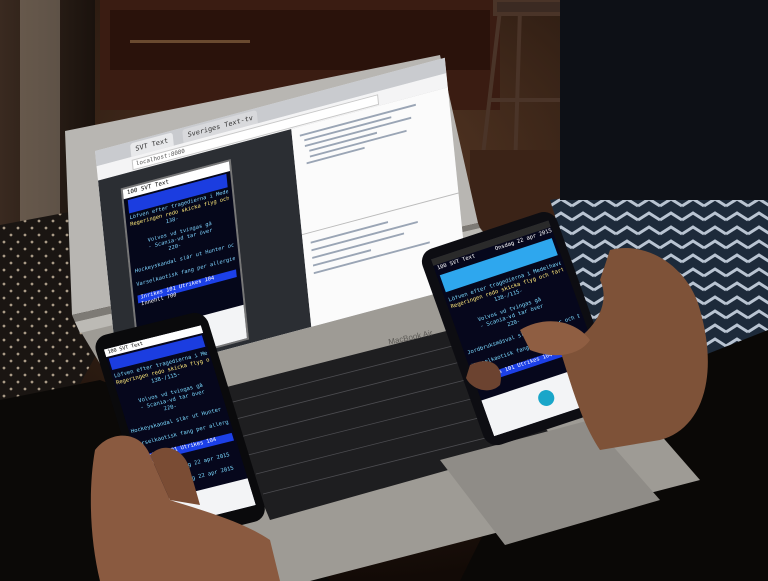 This screenshot has width=768, height=581. I want to click on left-hand, so click(185, 508).